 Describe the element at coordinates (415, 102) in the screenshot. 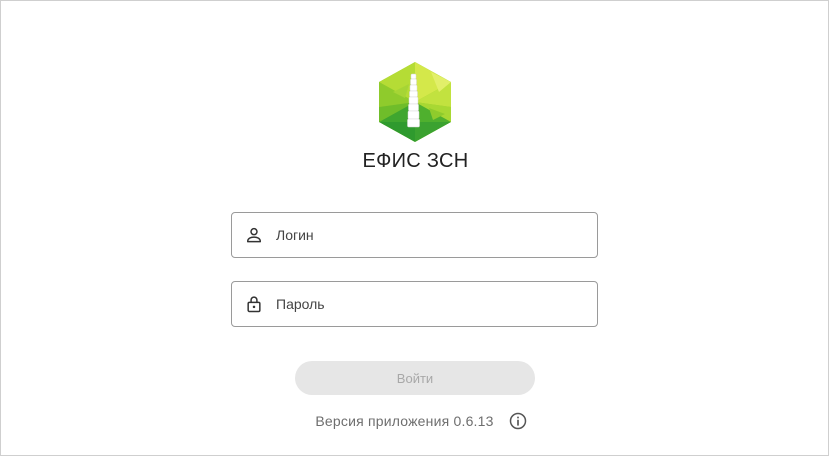

I see `app-logo-icon` at that location.